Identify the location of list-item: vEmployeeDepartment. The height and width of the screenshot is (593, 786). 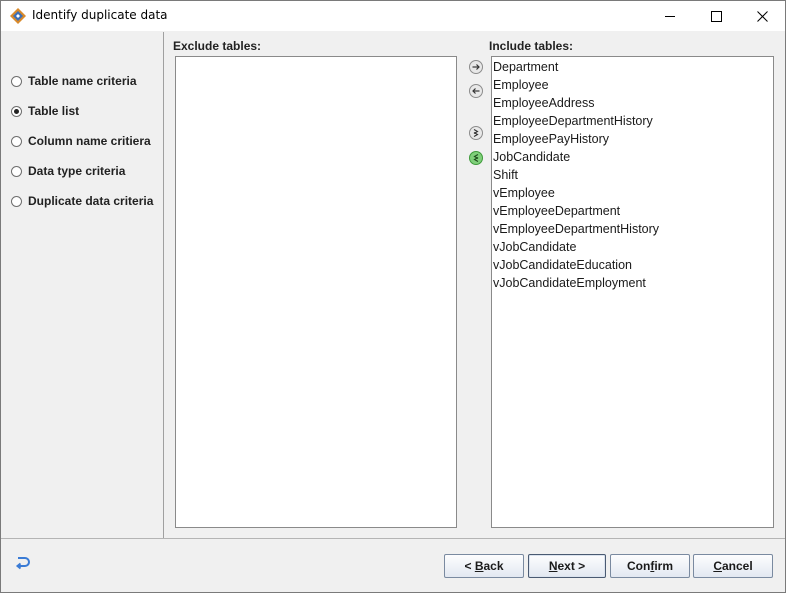
(556, 211).